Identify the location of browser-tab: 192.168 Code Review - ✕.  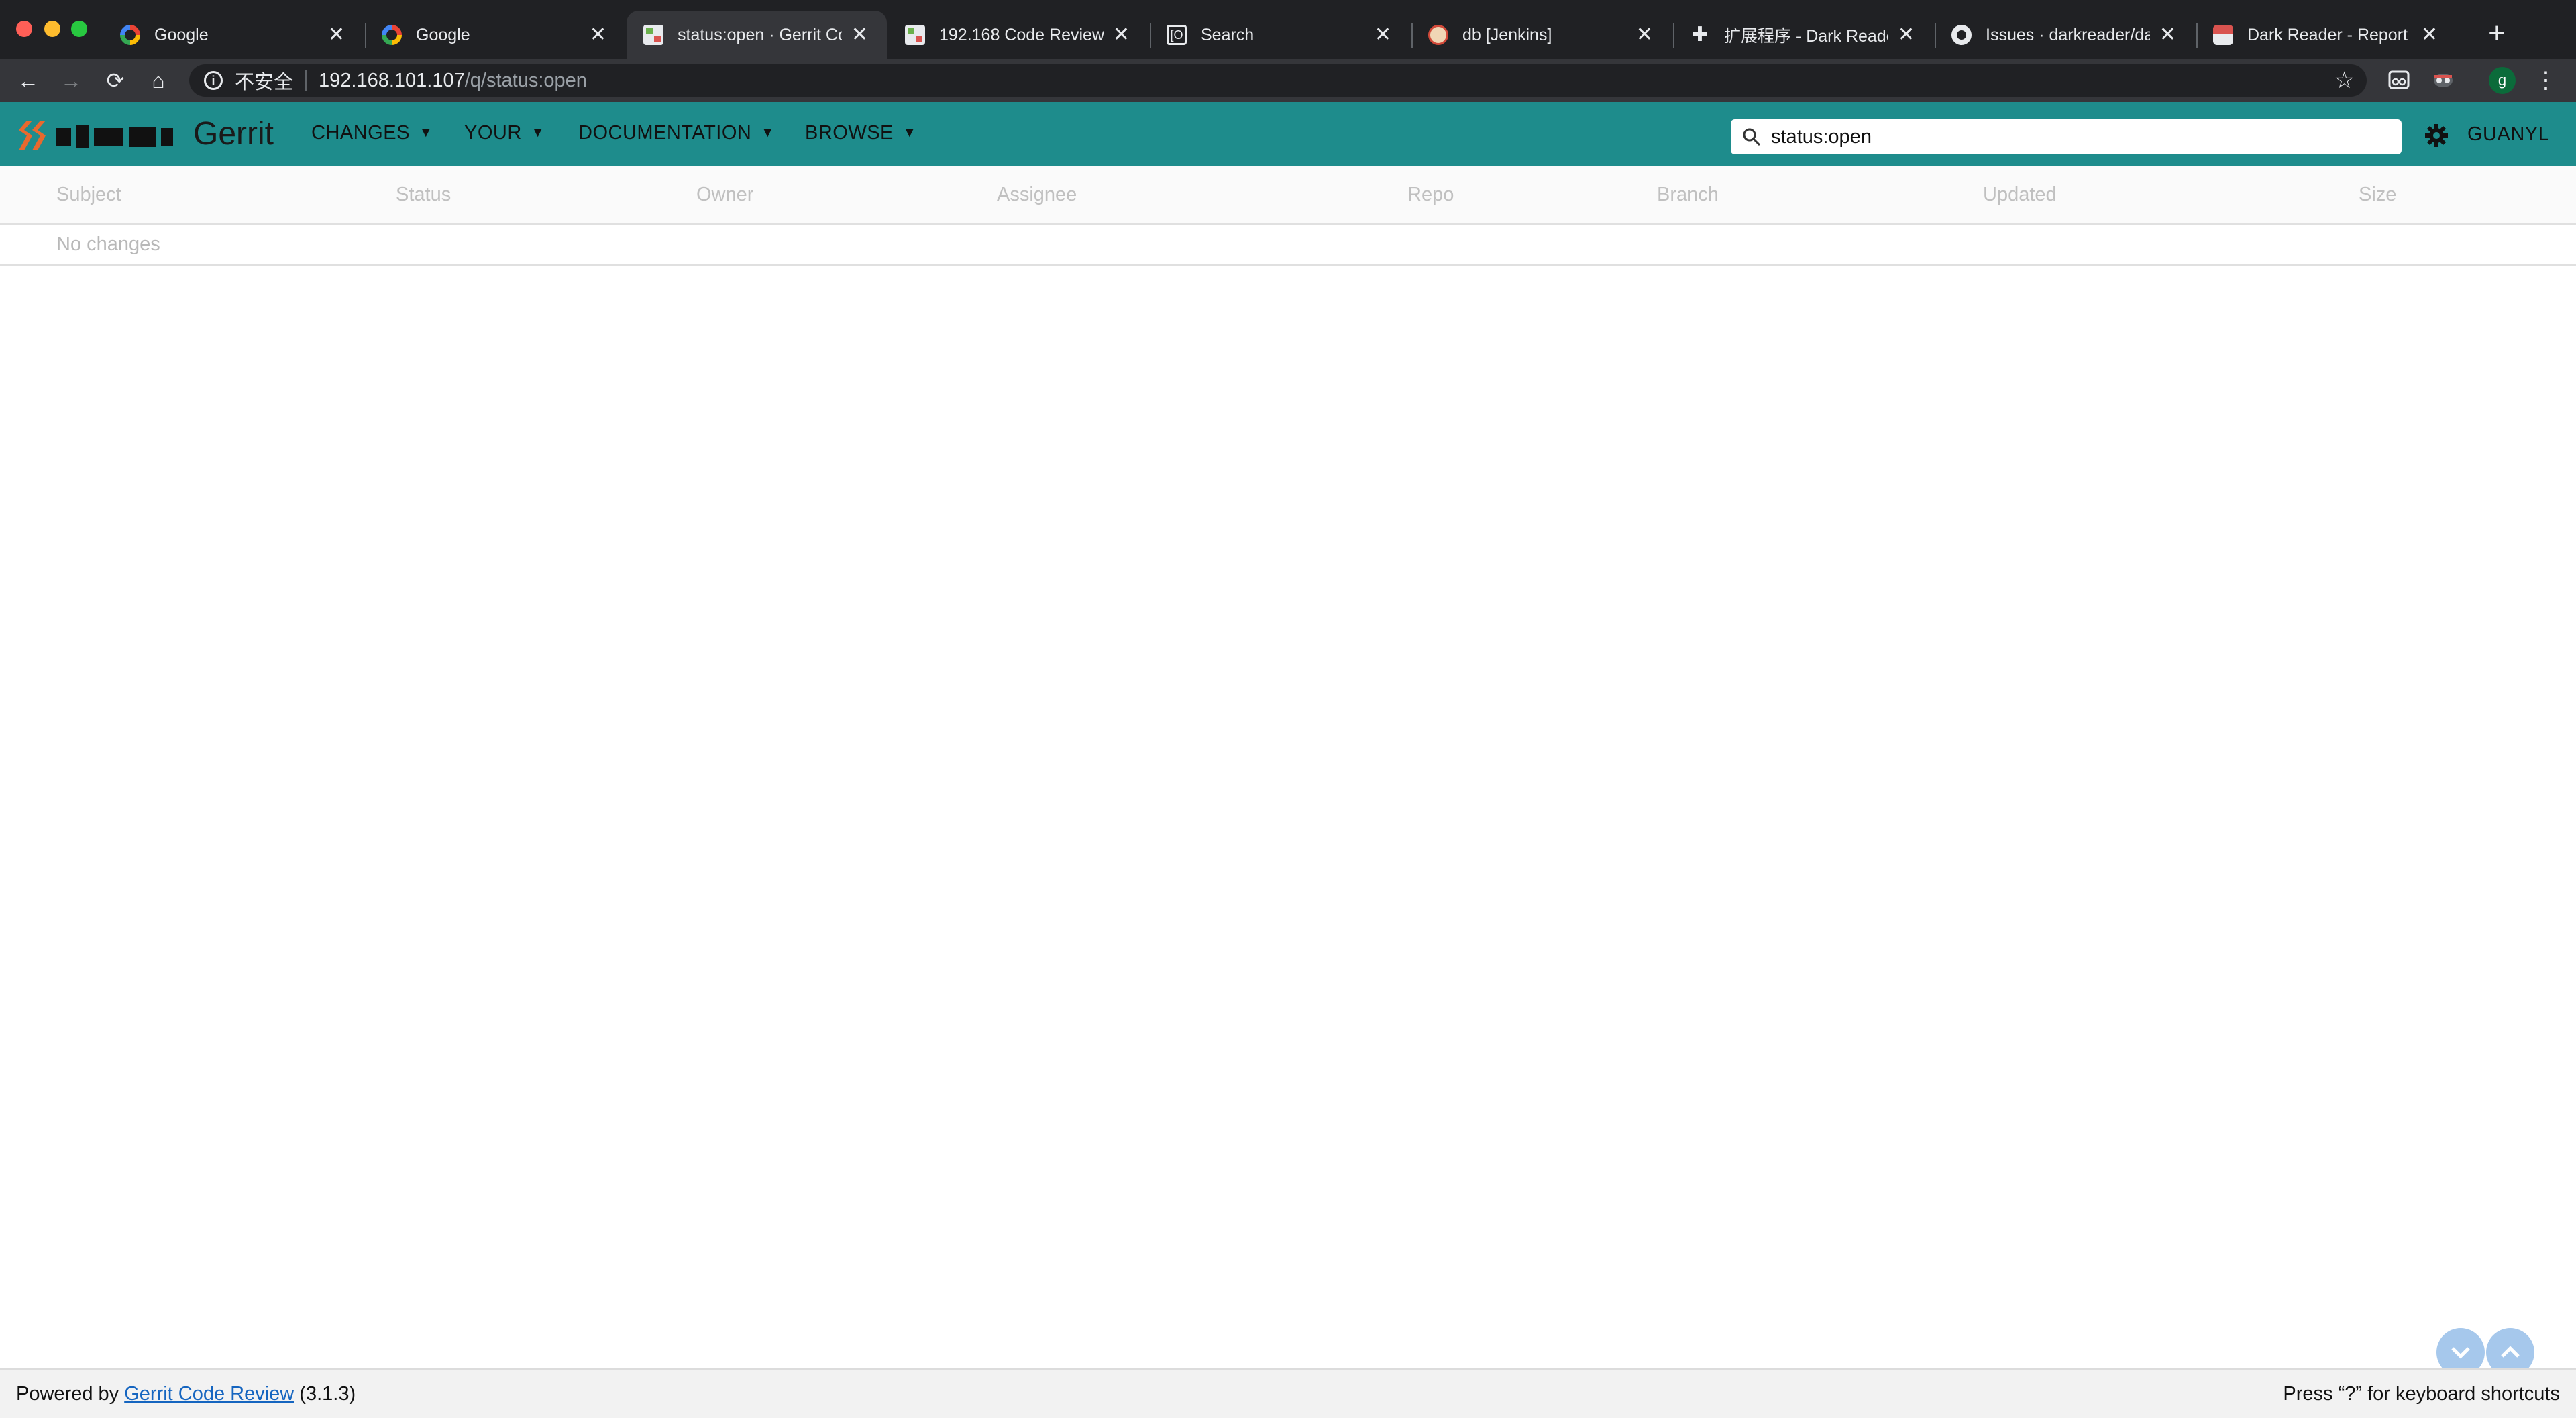
(1018, 35).